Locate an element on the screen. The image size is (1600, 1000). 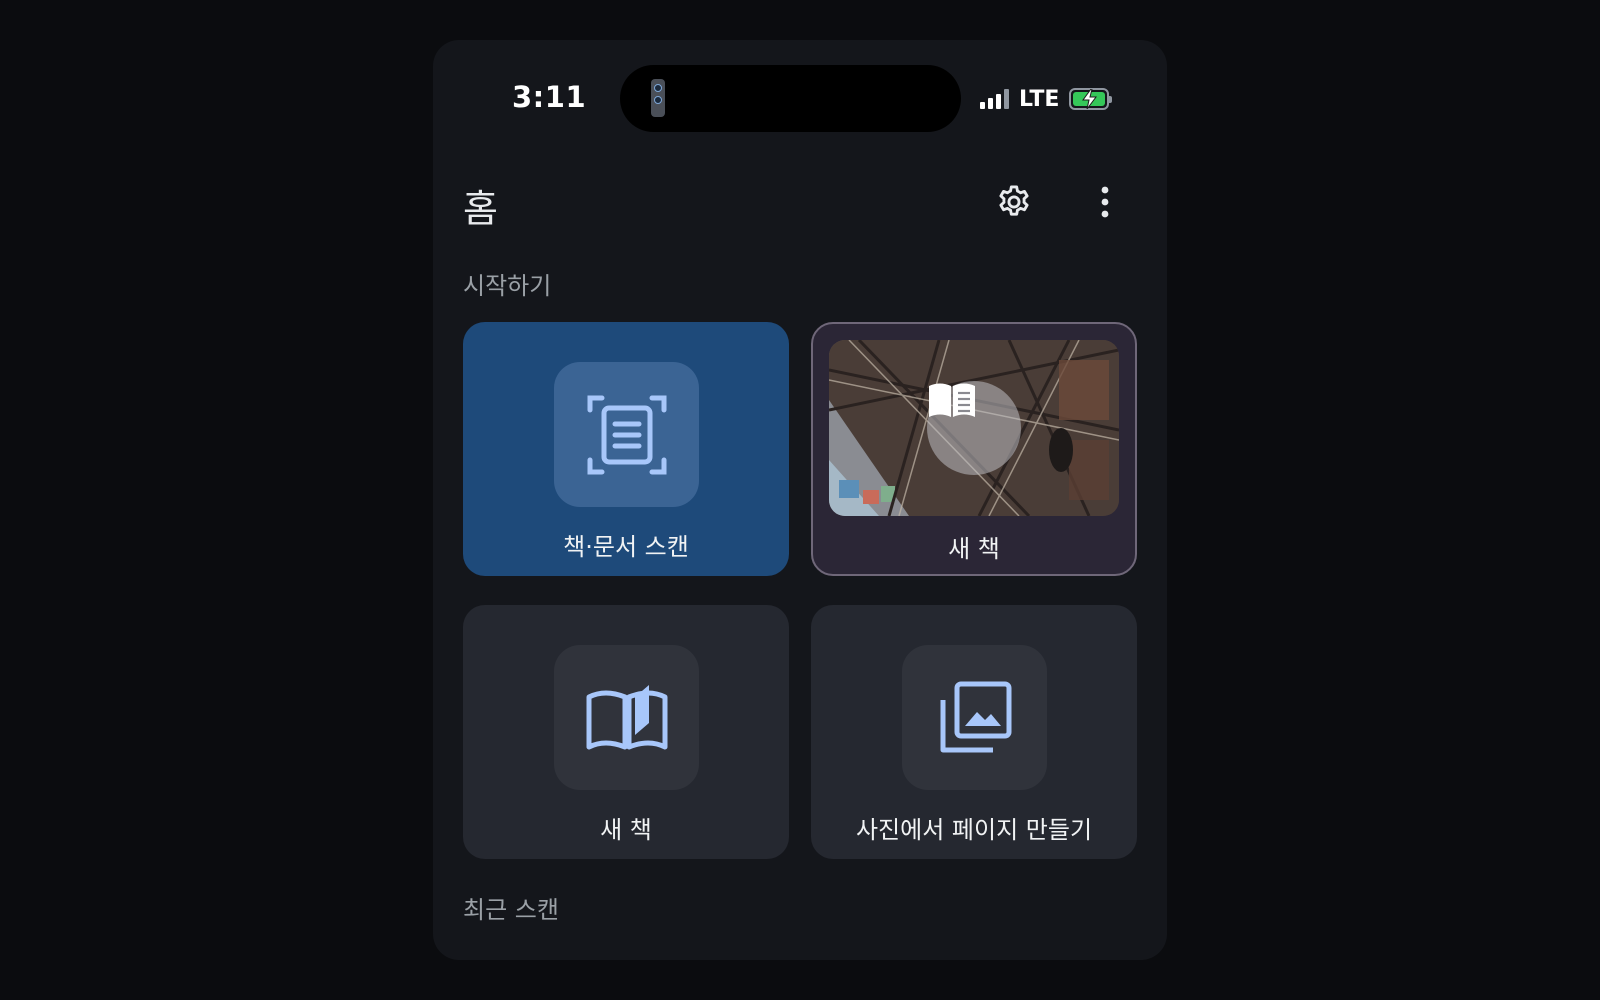
photo-library-icon is located at coordinates (975, 716).